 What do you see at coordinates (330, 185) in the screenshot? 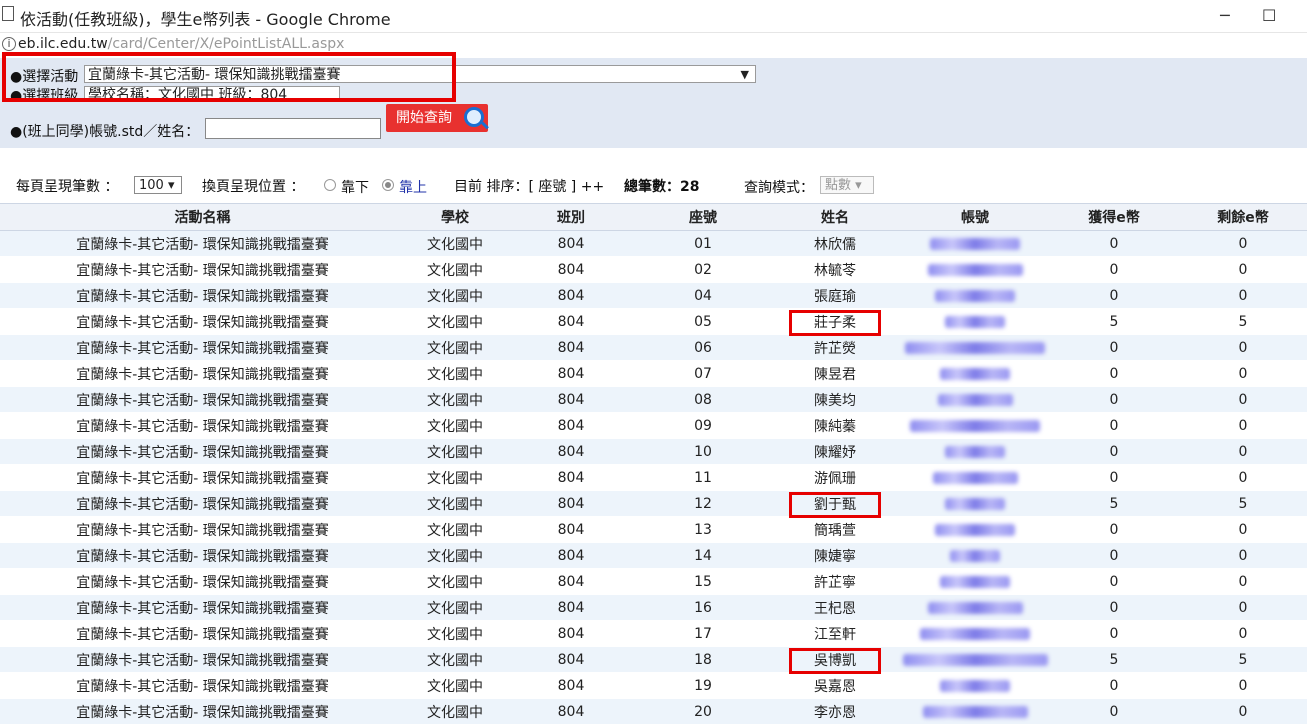
I see `radio-bottom` at bounding box center [330, 185].